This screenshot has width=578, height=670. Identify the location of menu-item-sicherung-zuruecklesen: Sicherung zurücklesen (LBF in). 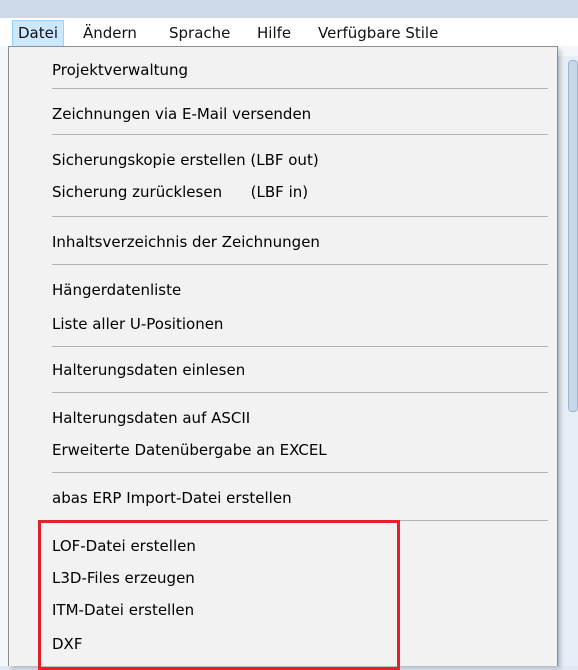
(180, 192).